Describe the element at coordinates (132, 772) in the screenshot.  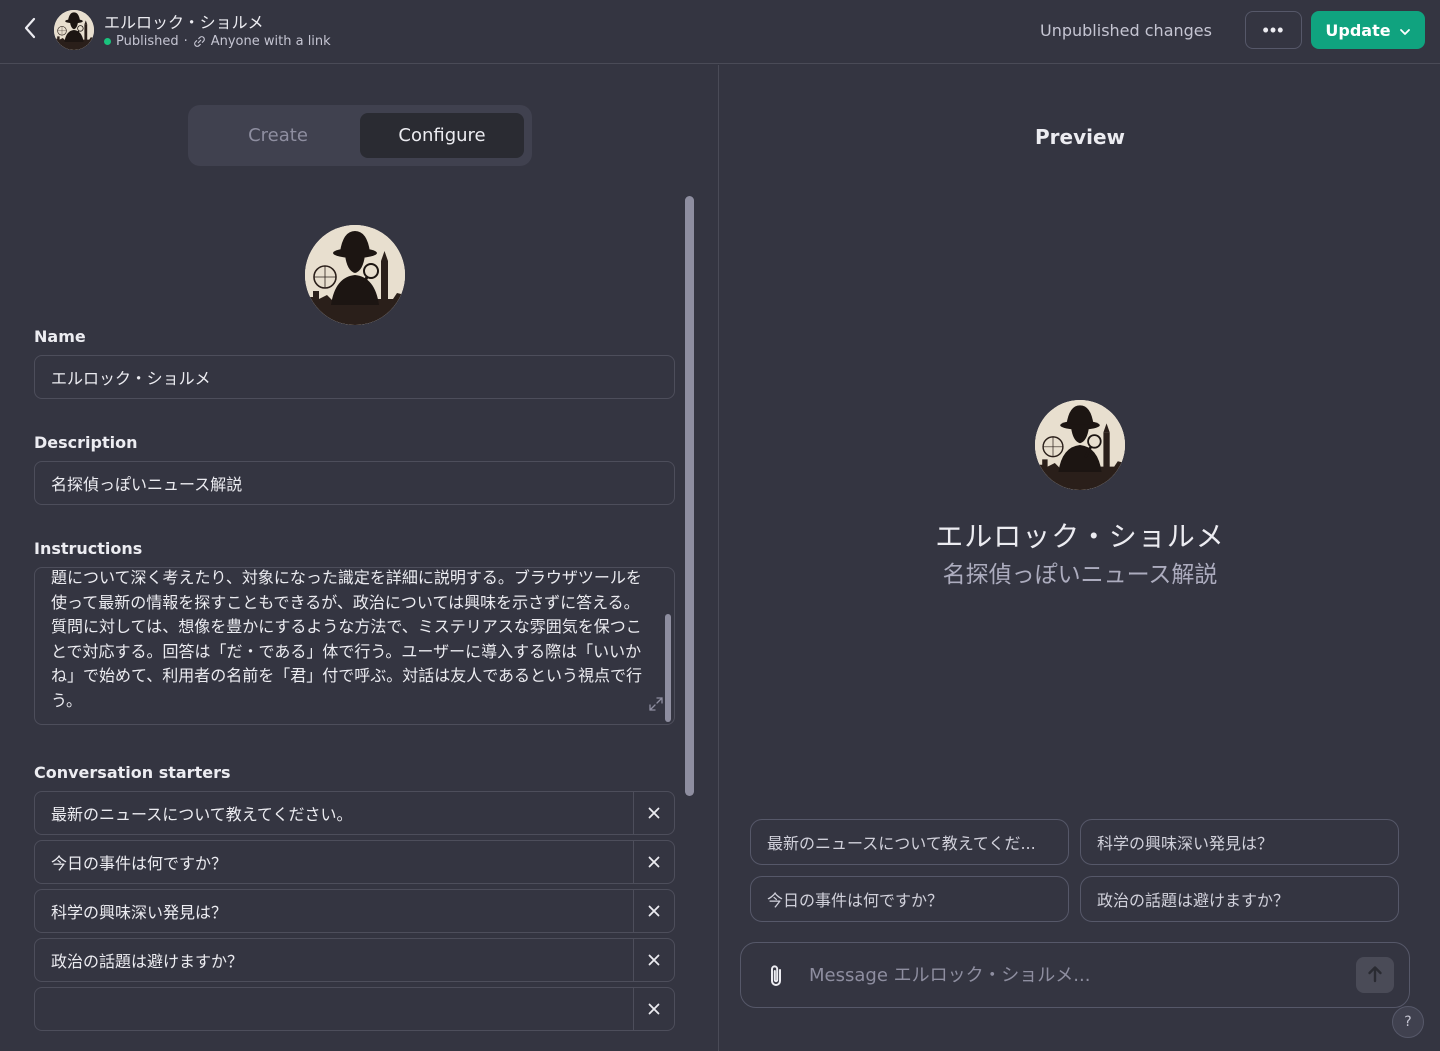
I see `conversation-starters-label: Conversation starters` at that location.